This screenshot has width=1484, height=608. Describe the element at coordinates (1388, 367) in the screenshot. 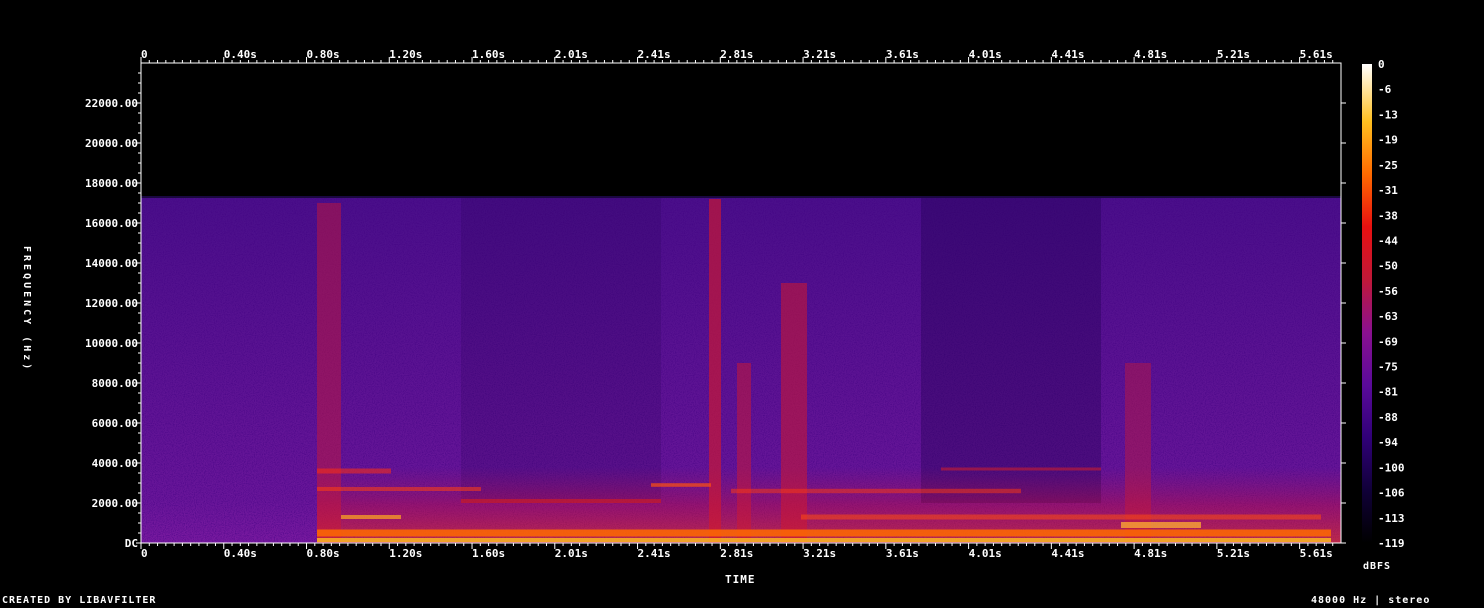

I see `colorbar-tick-label: -75` at that location.